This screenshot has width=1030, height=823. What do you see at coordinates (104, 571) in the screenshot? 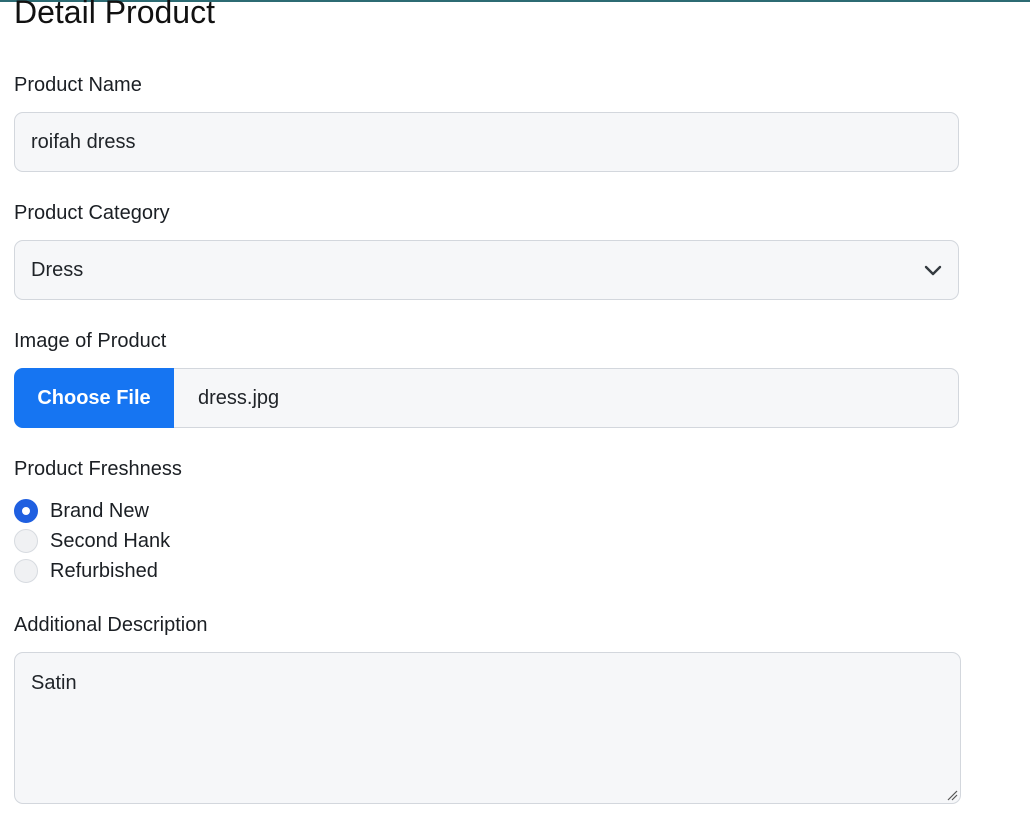
I see `radio-label-refurbished: Refurbished` at bounding box center [104, 571].